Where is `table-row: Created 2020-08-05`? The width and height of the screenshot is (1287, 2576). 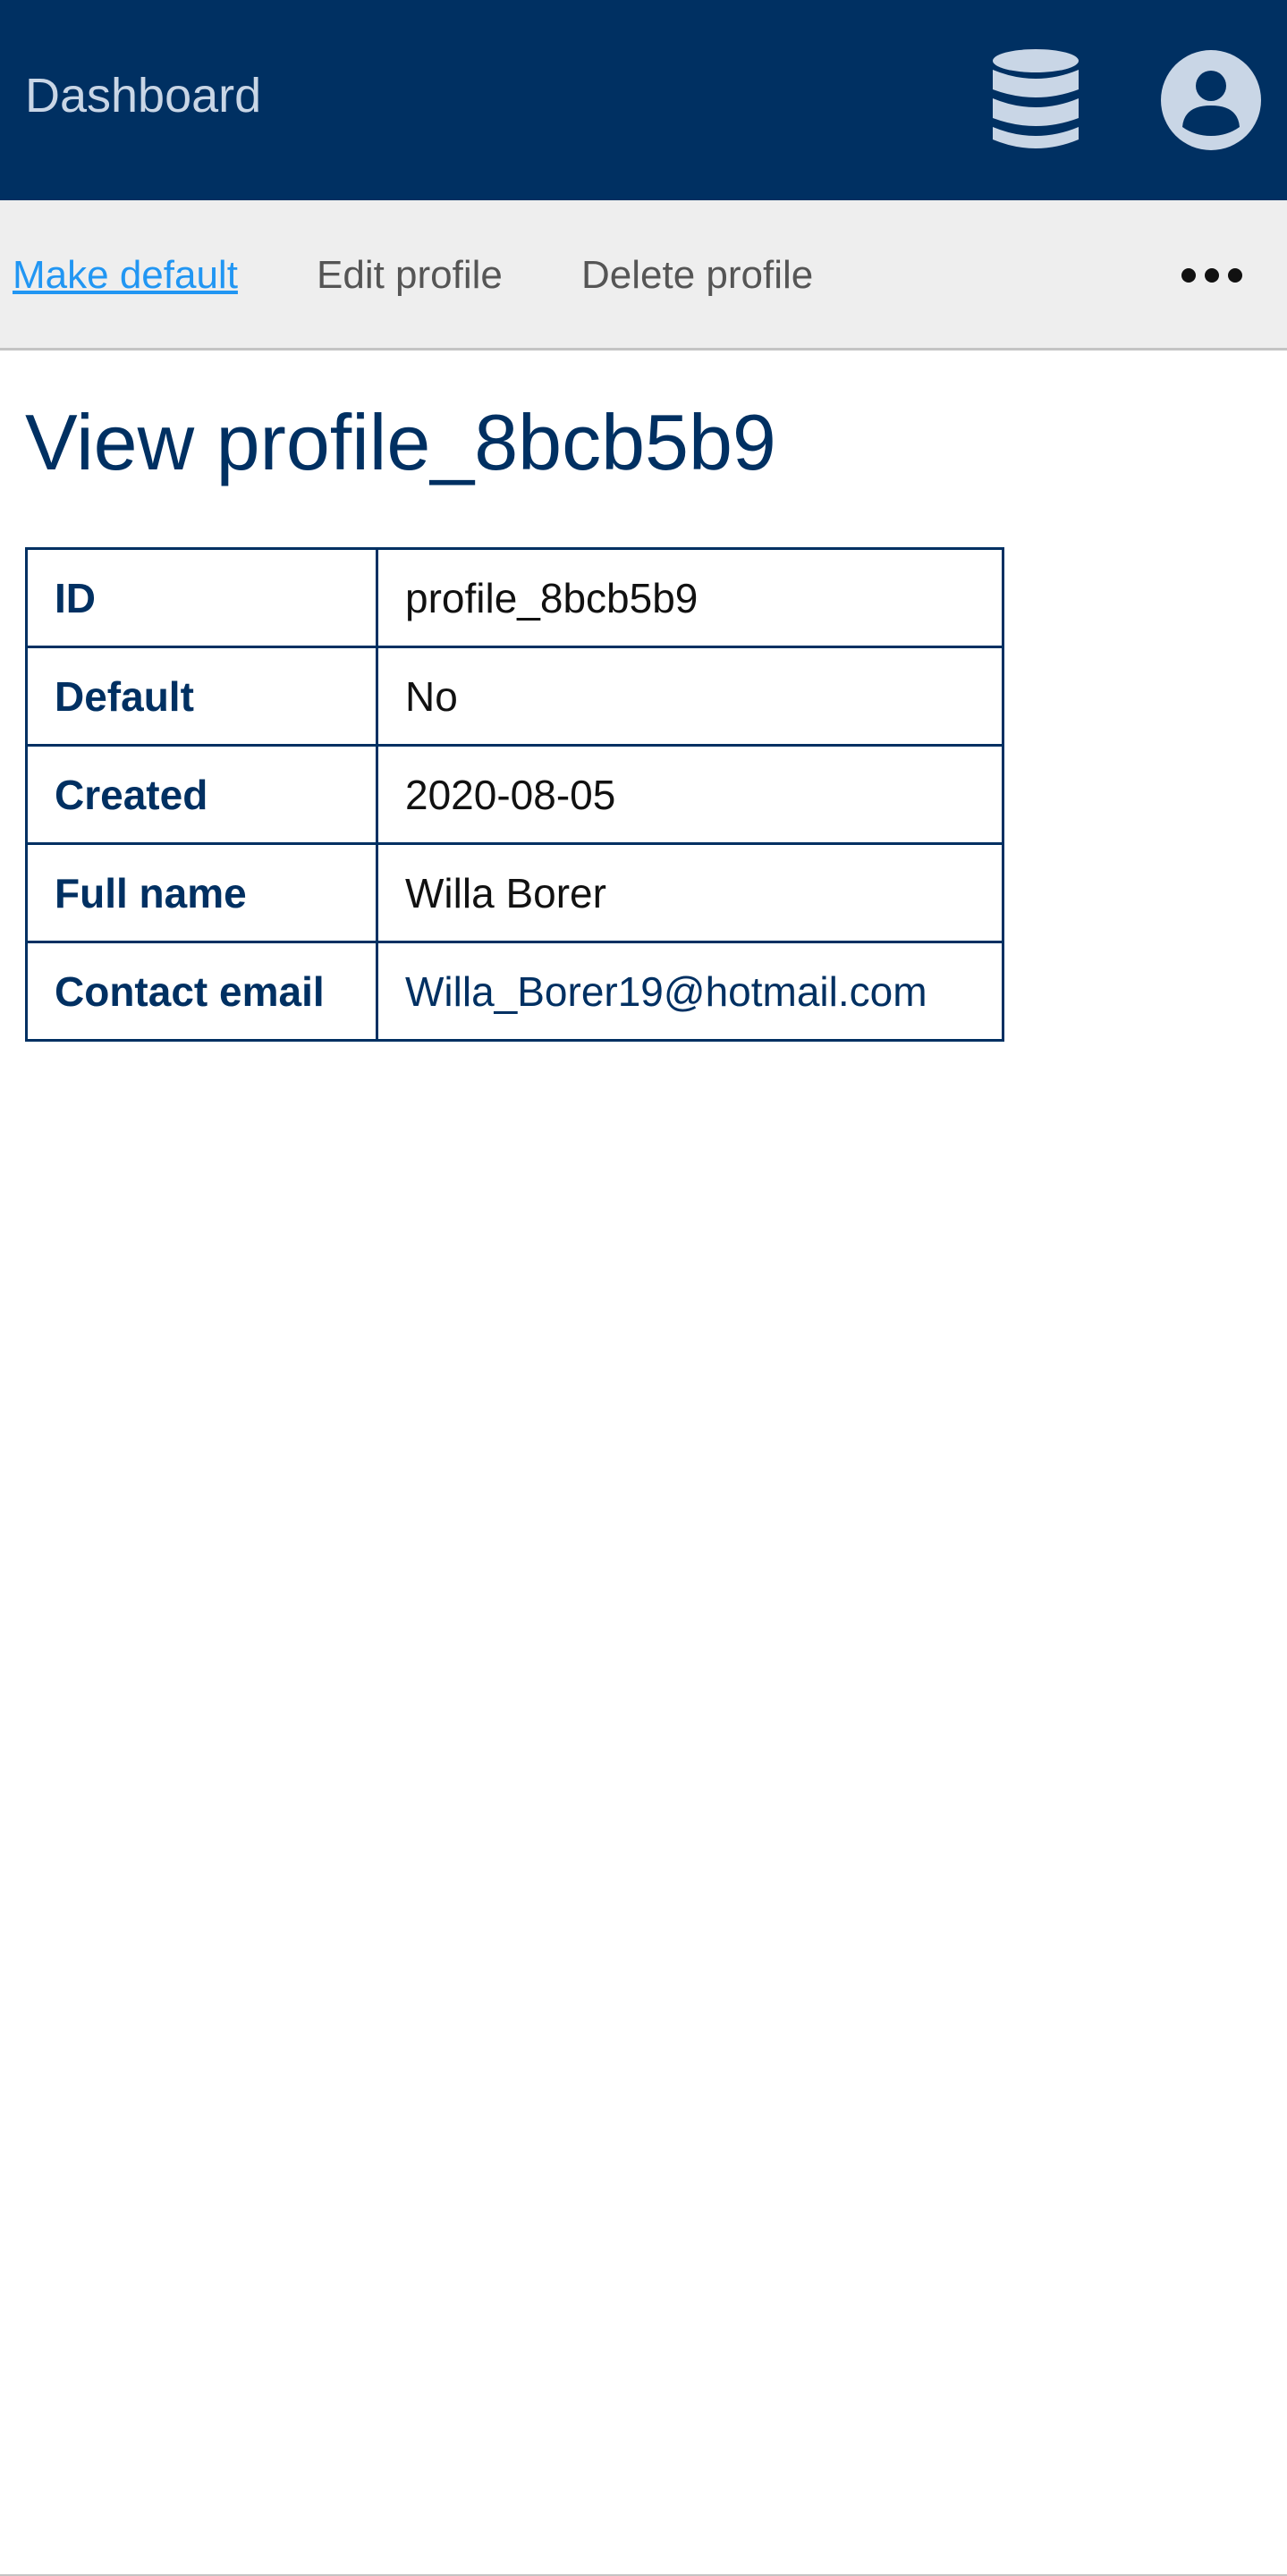
table-row: Created 2020-08-05 is located at coordinates (514, 794).